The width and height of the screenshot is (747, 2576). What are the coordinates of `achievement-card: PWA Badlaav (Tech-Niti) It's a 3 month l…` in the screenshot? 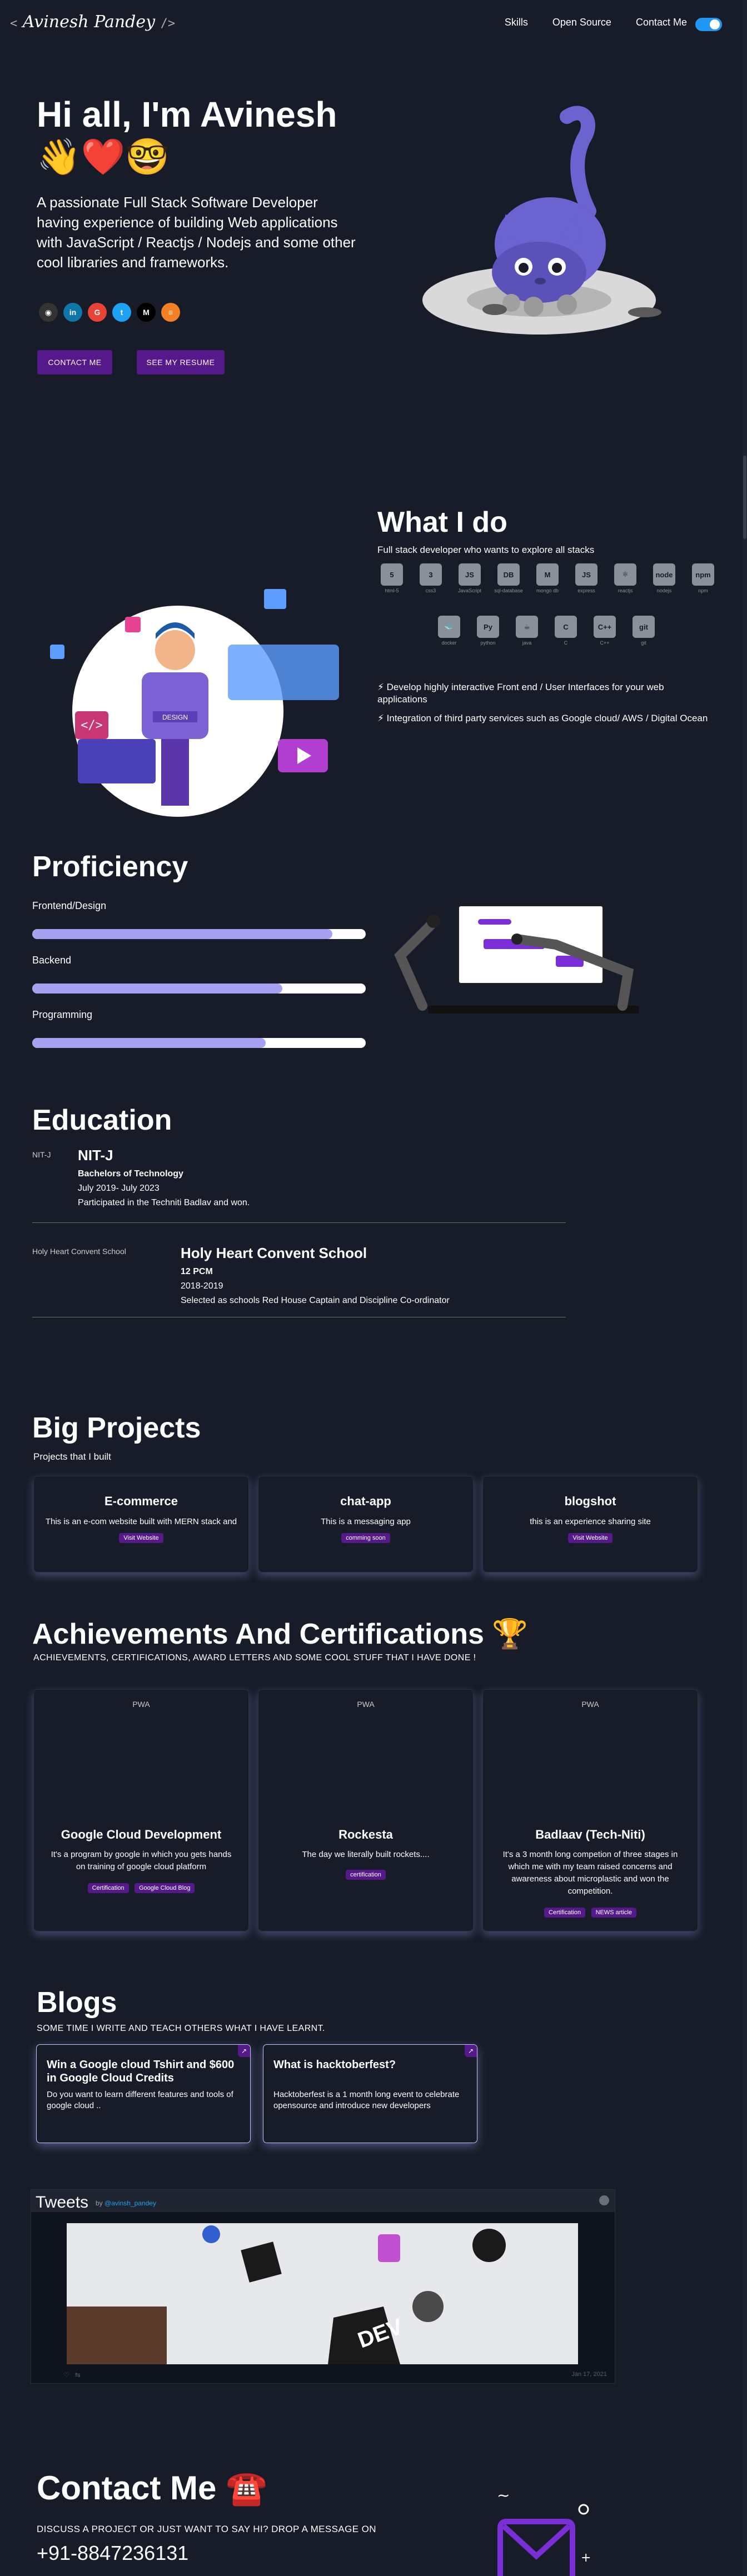 It's located at (590, 1810).